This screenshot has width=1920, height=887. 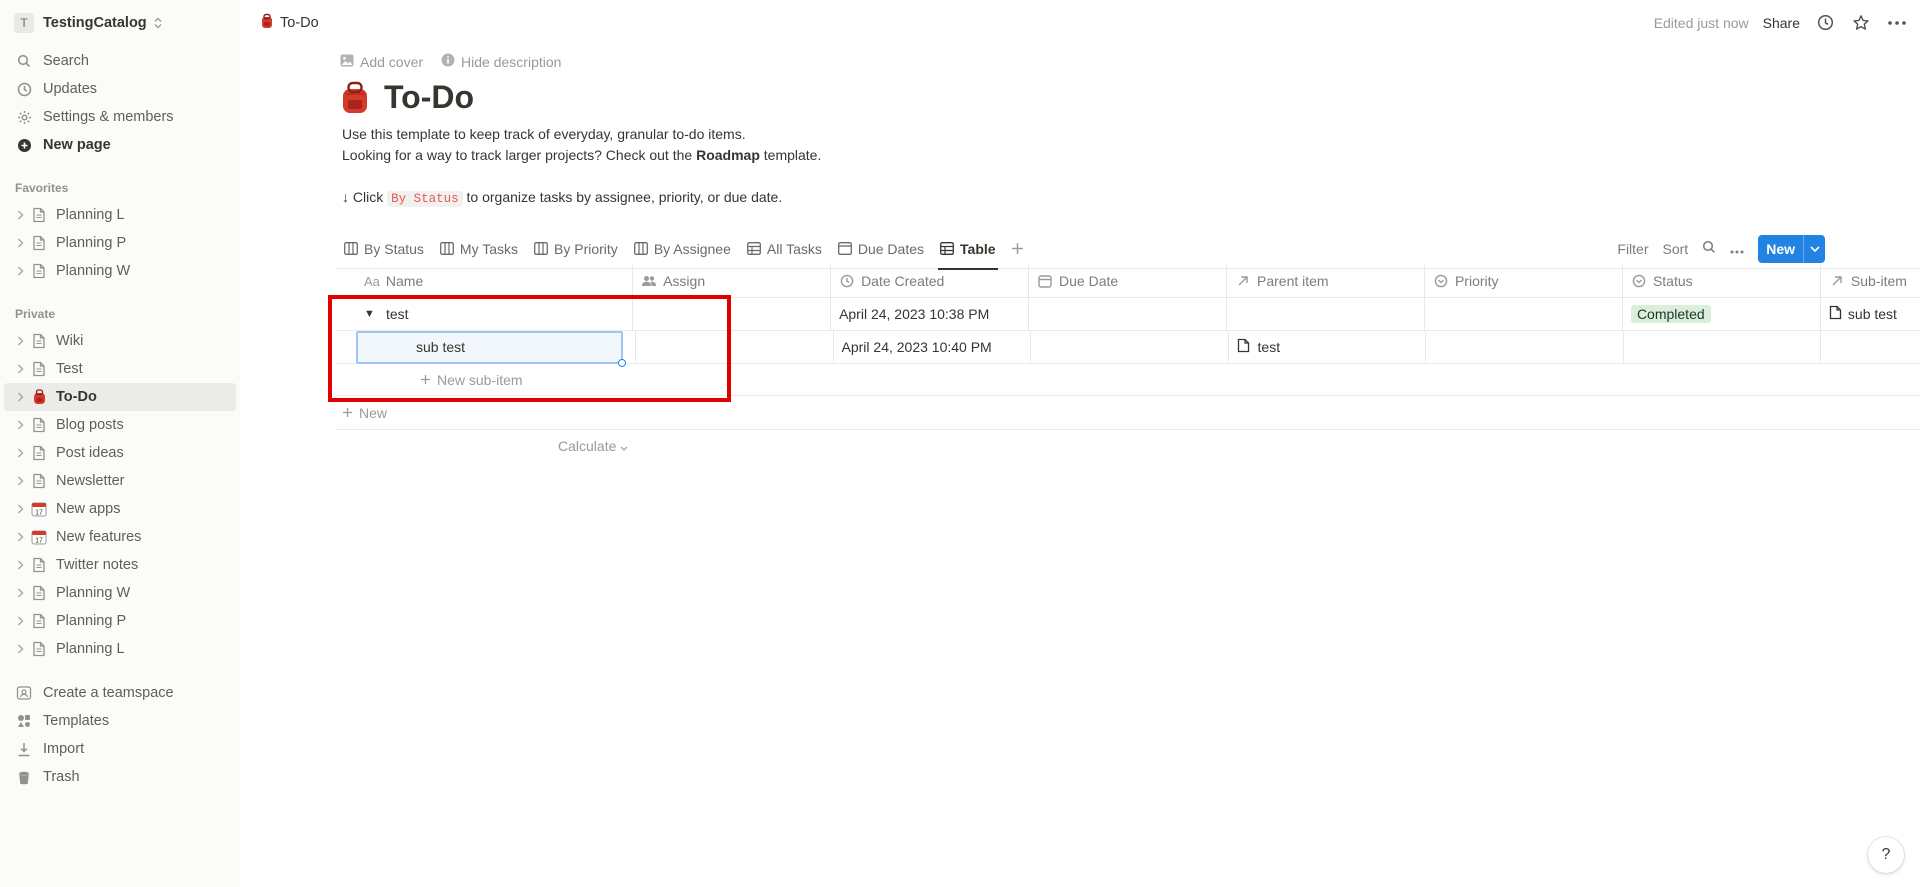 I want to click on sidebar-page-newsletter: Newsletter, so click(x=120, y=481).